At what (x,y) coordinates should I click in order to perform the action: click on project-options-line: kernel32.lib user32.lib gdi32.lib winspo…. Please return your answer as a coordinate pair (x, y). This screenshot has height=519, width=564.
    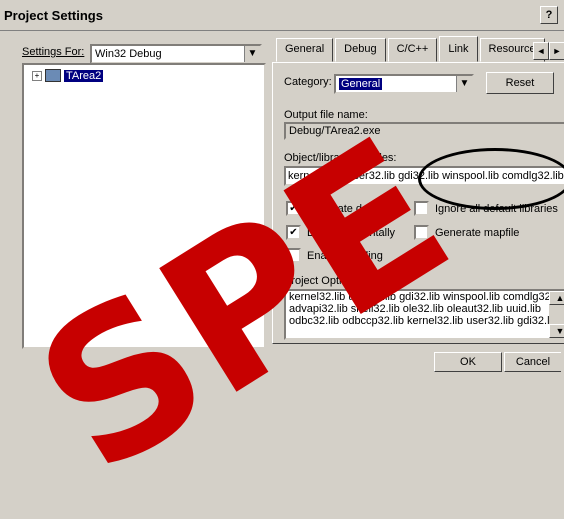
    Looking at the image, I should click on (426, 297).